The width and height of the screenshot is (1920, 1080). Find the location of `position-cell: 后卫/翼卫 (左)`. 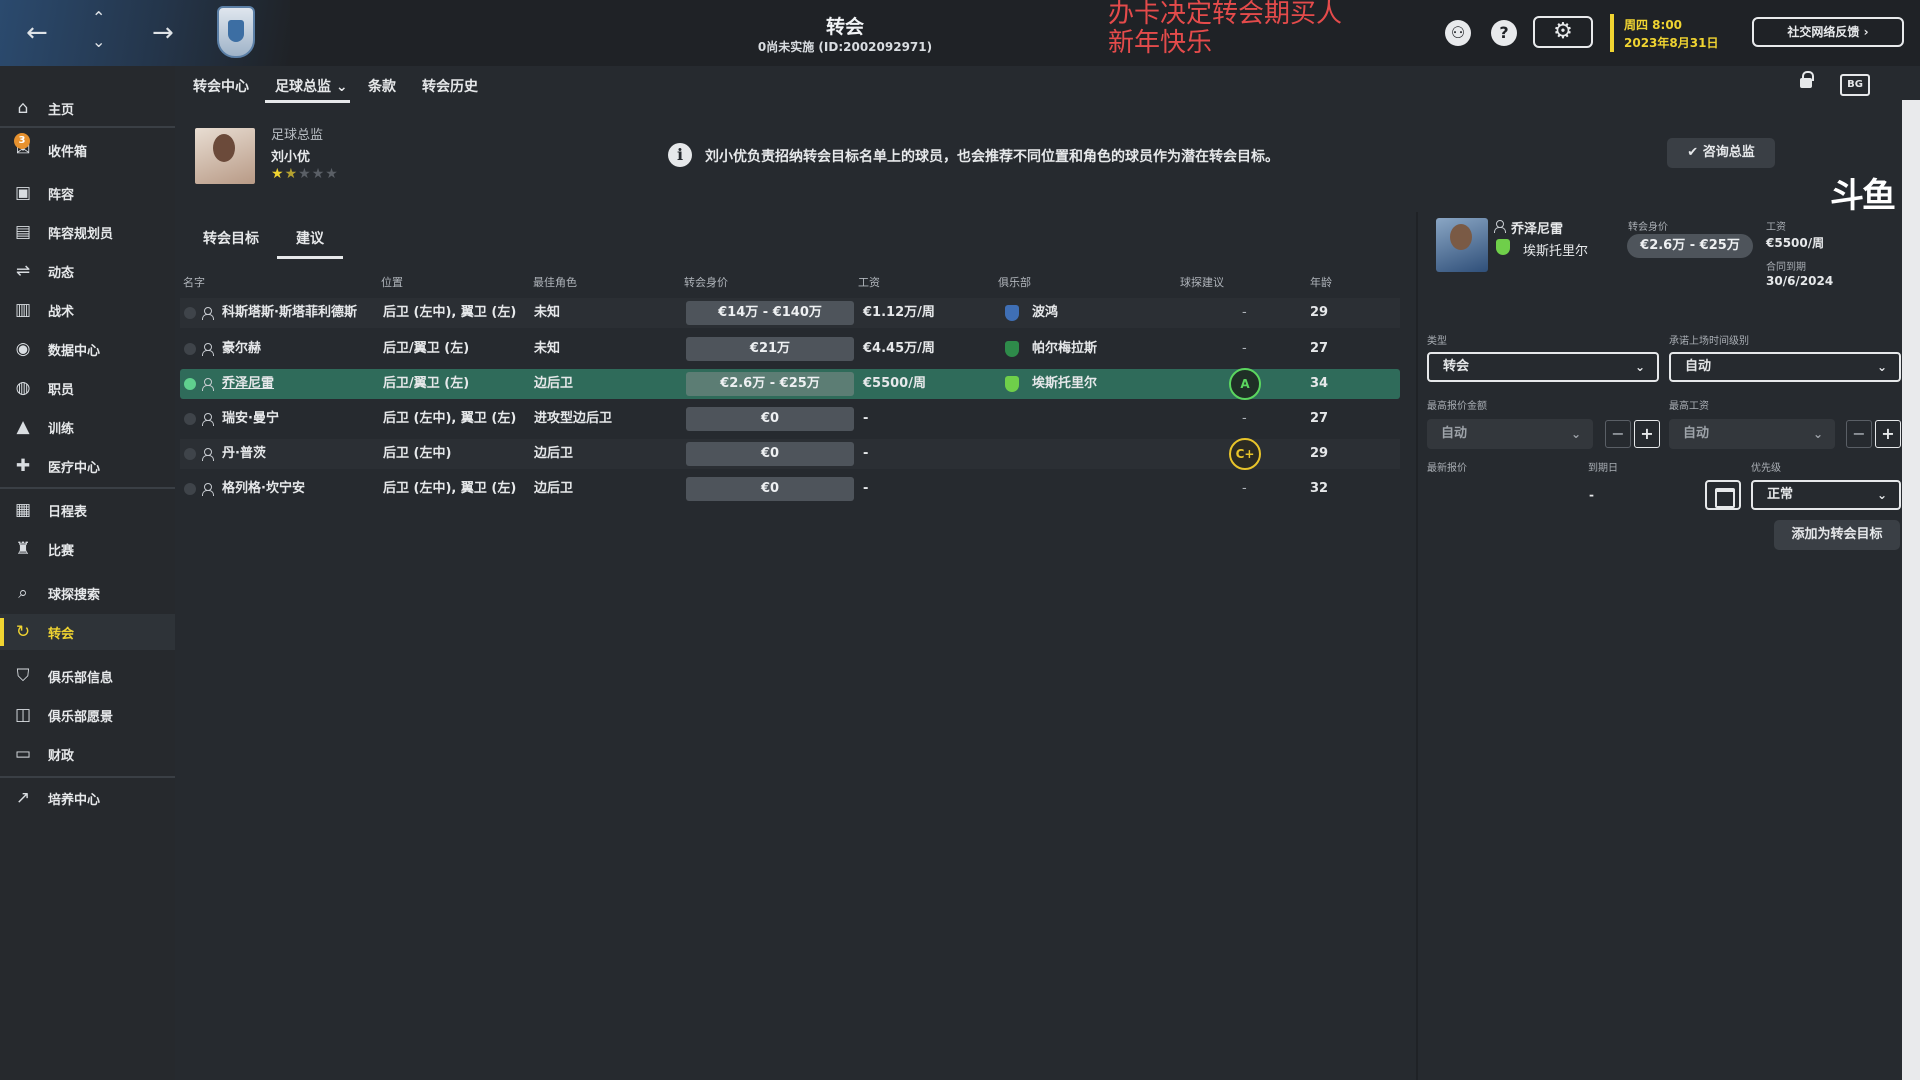

position-cell: 后卫/翼卫 (左) is located at coordinates (426, 348).